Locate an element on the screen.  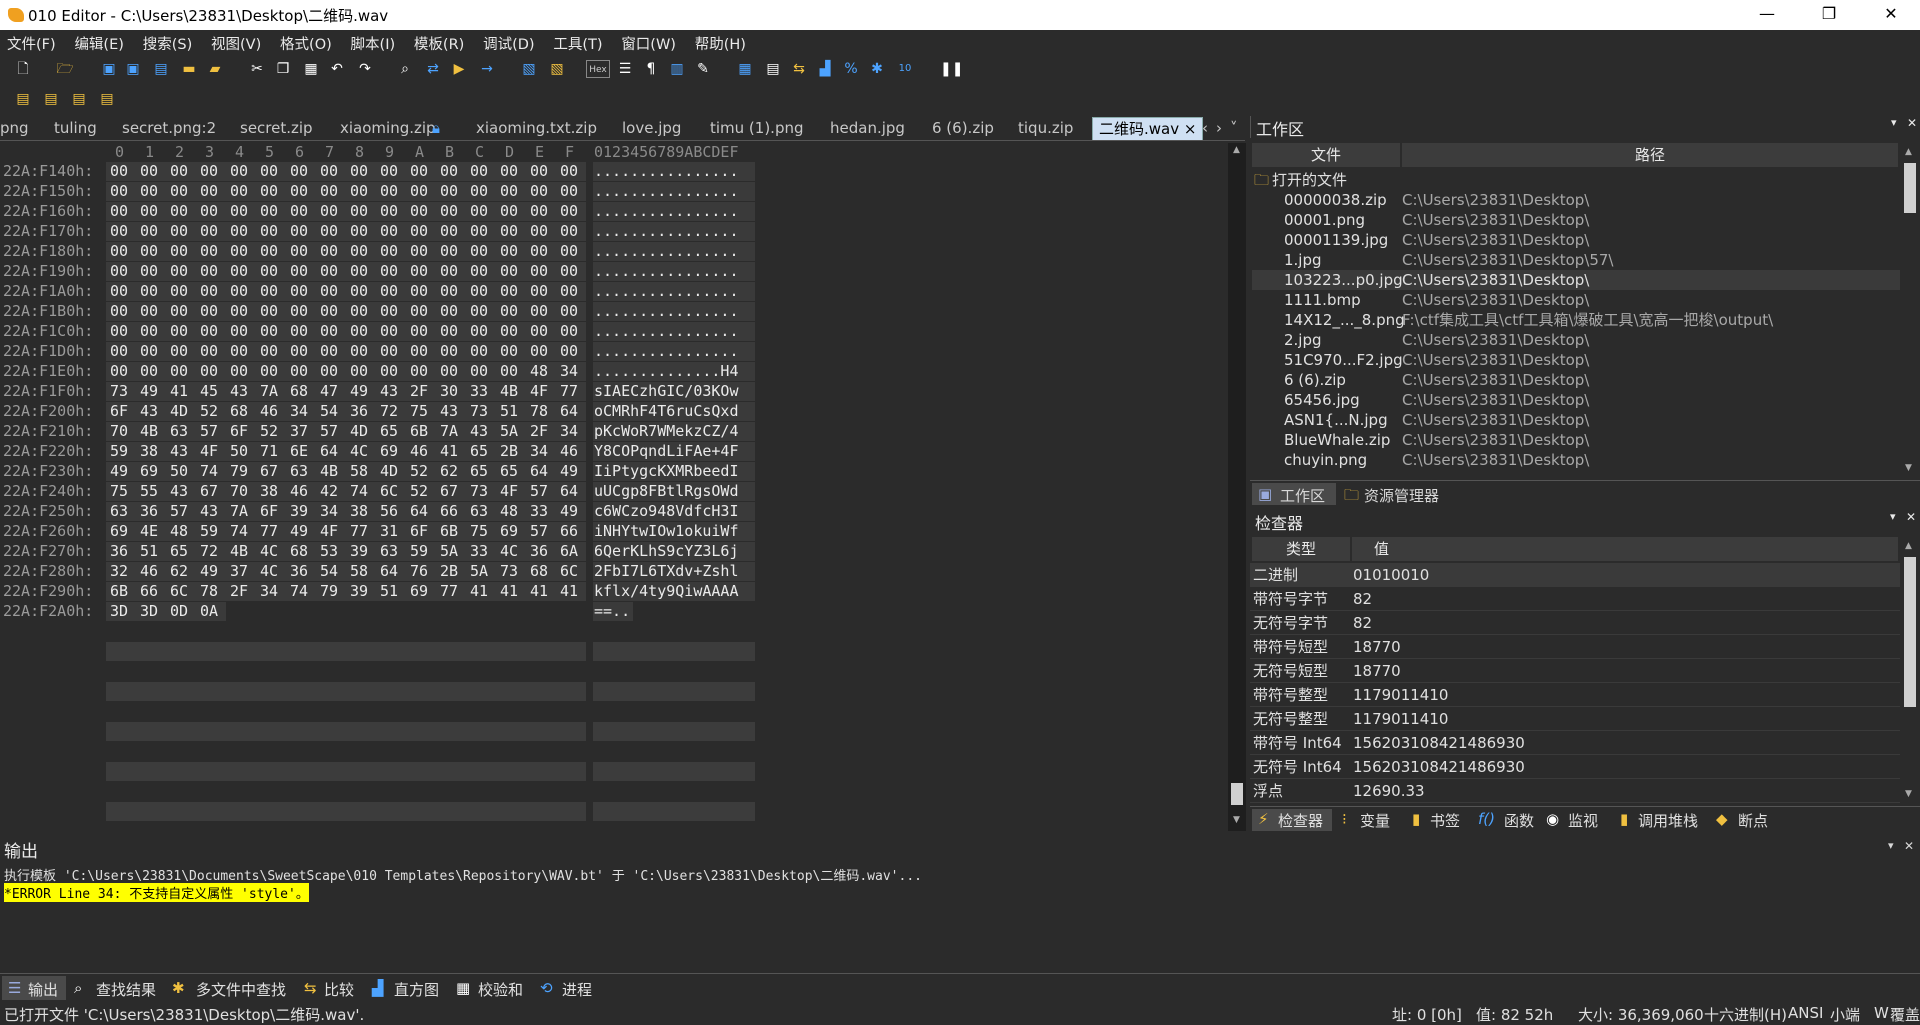
panel-menu-icon: ▾ is located at coordinates (1893, 516).